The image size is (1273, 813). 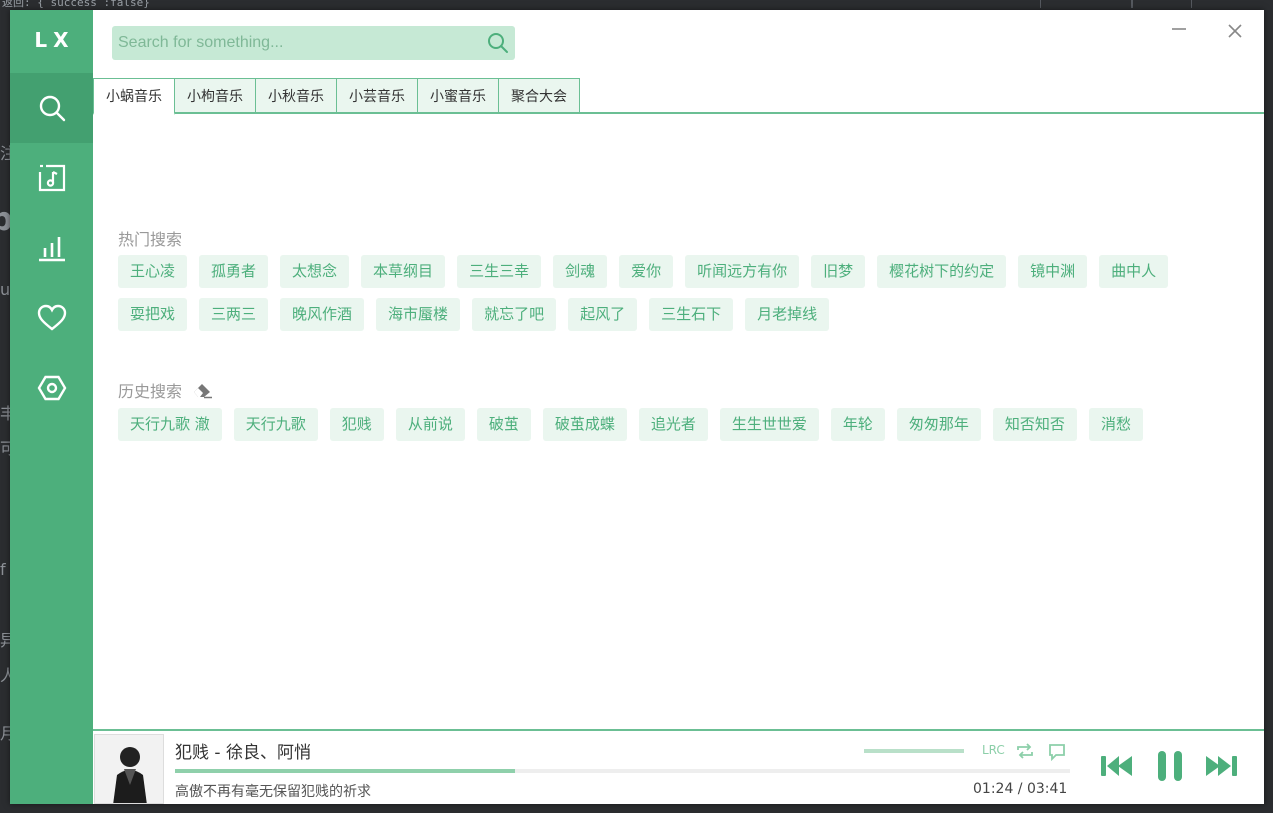 I want to click on history-search-tag: 消愁, so click(x=1115, y=424).